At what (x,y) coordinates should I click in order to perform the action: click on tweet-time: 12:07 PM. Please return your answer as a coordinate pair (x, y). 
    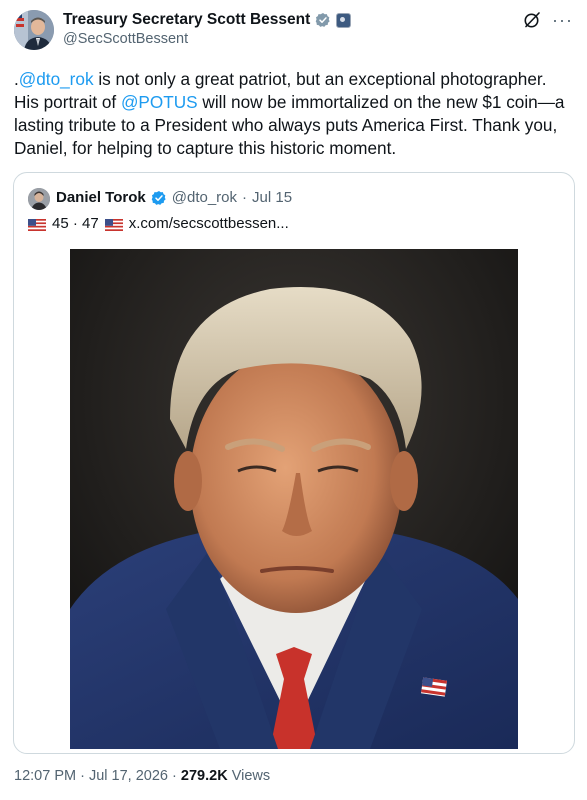
    Looking at the image, I should click on (45, 776).